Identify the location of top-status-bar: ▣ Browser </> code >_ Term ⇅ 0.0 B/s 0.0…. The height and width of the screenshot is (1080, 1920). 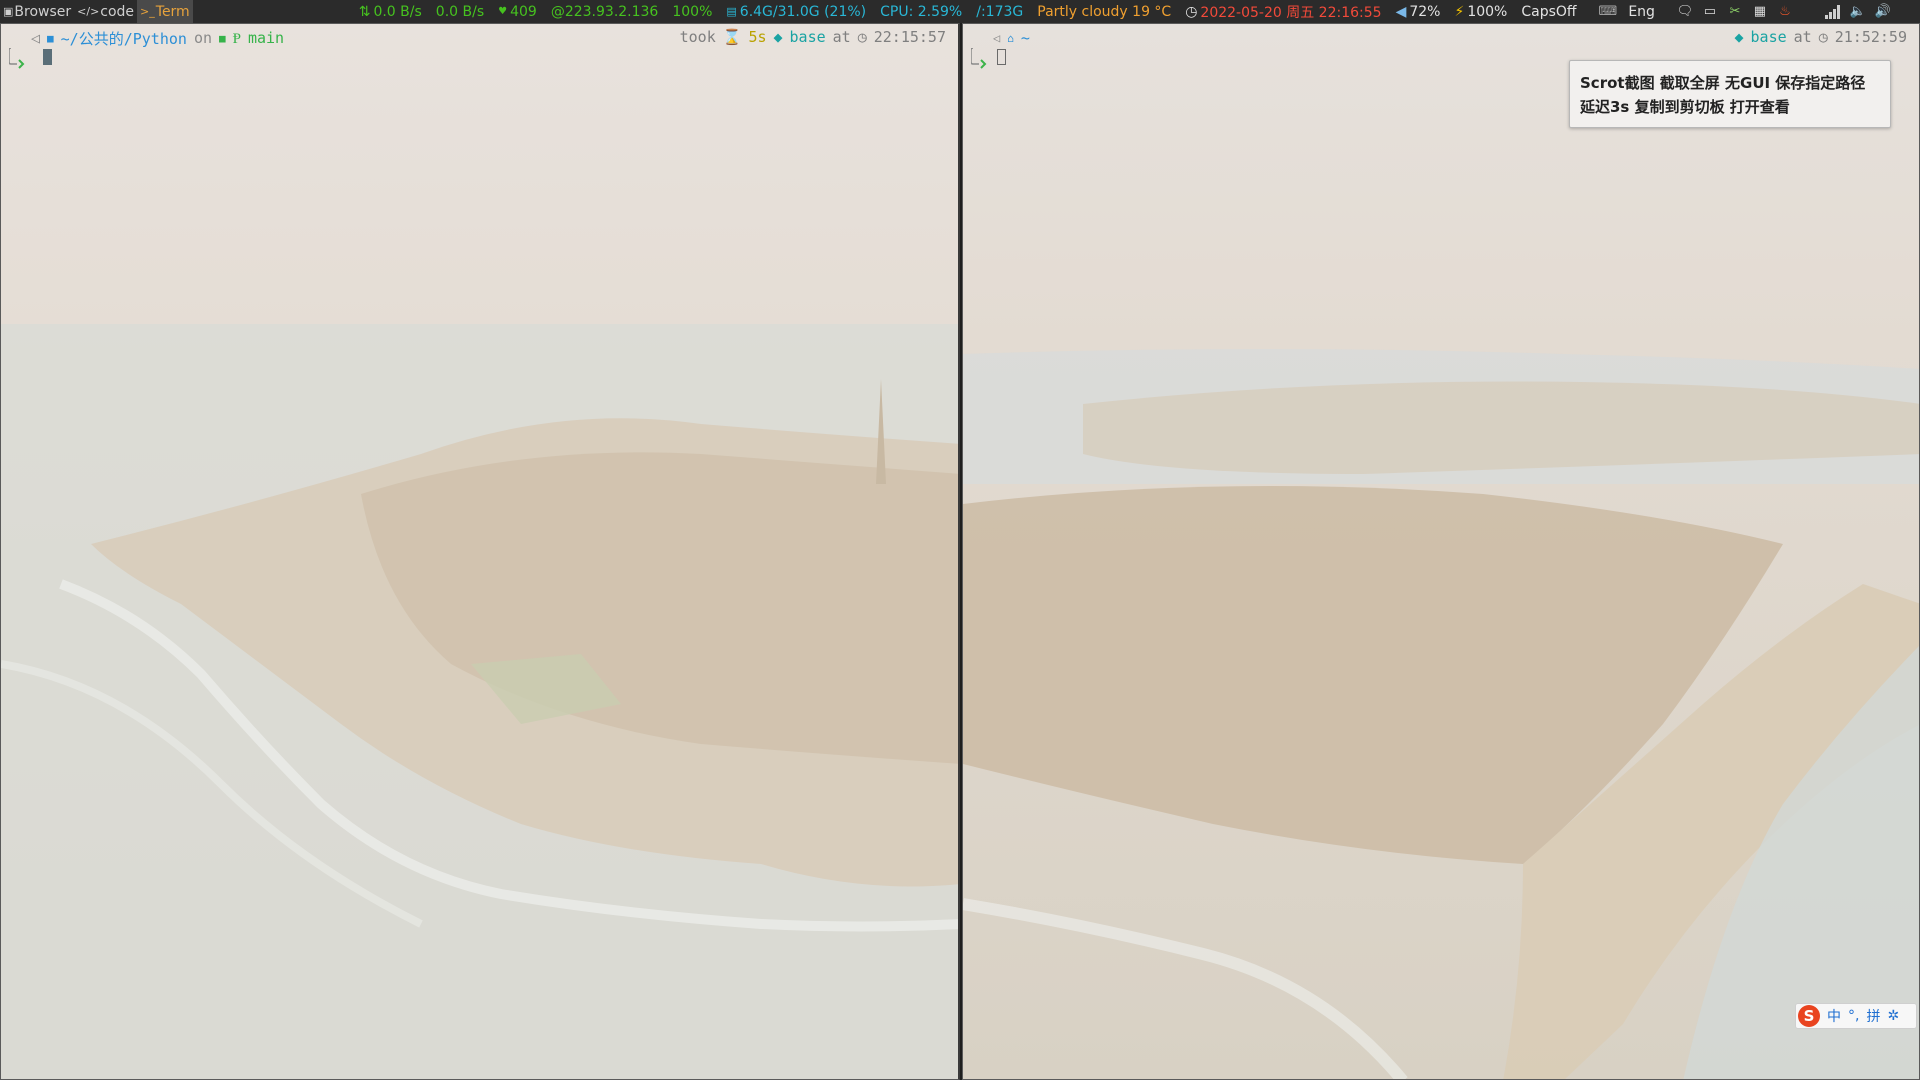
(960, 11).